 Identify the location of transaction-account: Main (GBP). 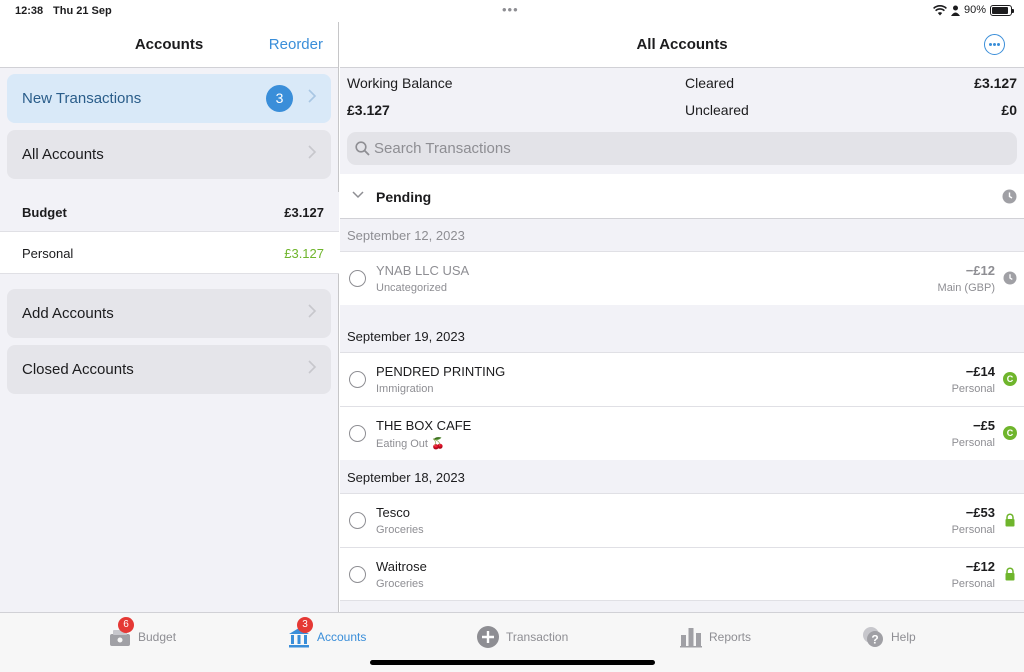
(966, 288).